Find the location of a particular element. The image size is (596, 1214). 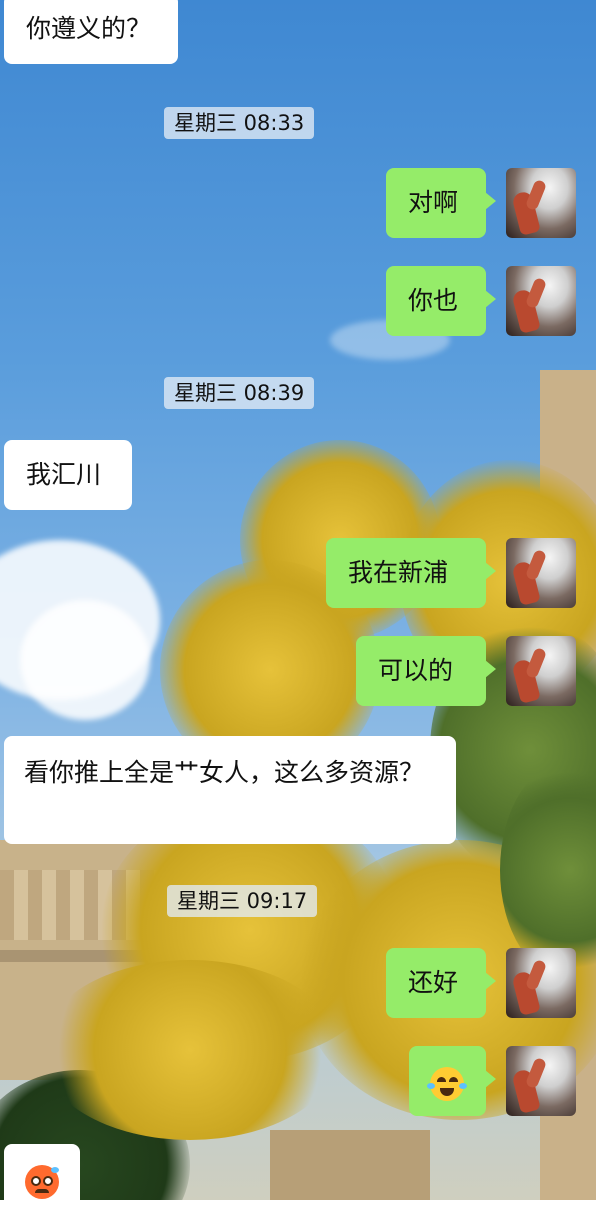

incoming-message-bubble: 看你推上全是艹女人，这么多资源？ is located at coordinates (230, 790).